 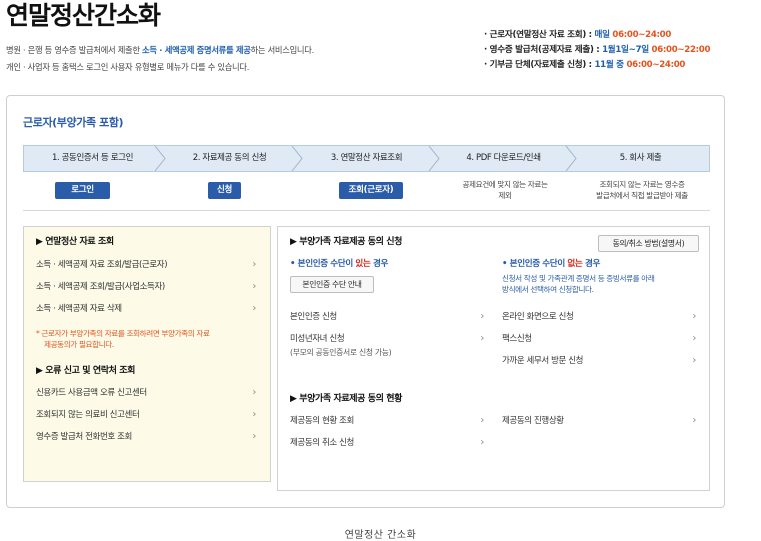 I want to click on auth-guide-button: 본인인증 수단 안내, so click(x=332, y=284).